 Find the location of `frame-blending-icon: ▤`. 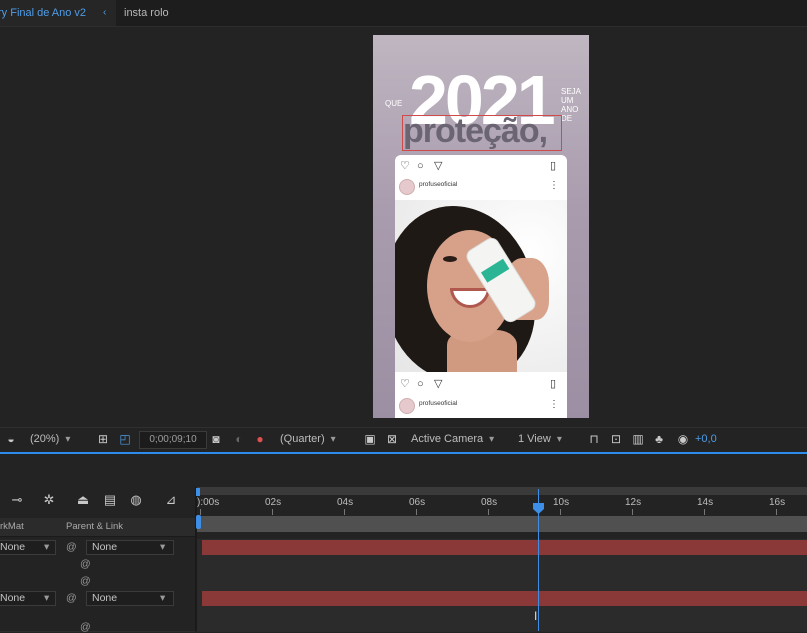

frame-blending-icon: ▤ is located at coordinates (110, 500).